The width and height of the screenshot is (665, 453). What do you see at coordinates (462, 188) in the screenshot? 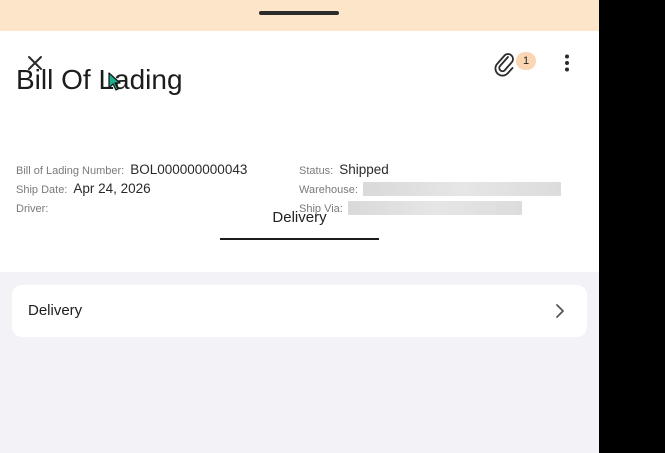
I see `warehouse-value-redacted` at bounding box center [462, 188].